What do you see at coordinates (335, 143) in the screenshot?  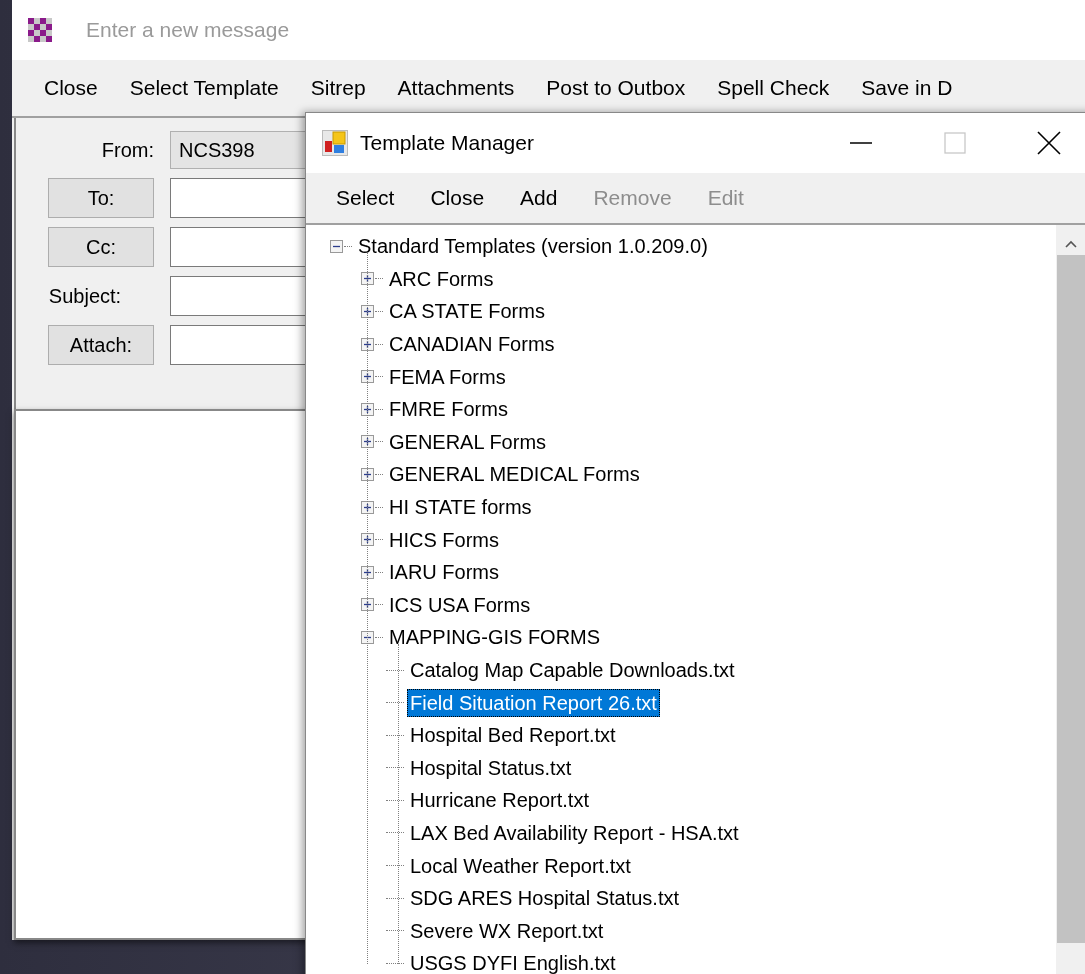 I see `app-icon` at bounding box center [335, 143].